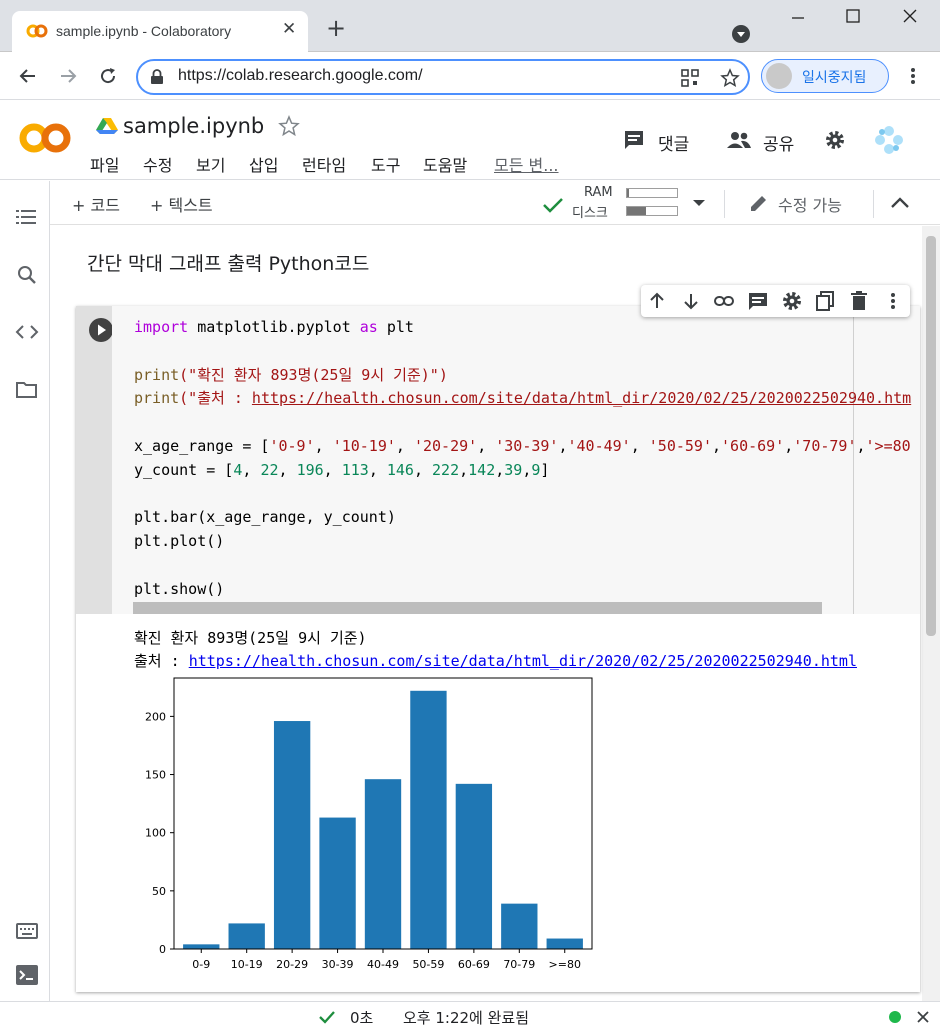 The width and height of the screenshot is (940, 1032). Describe the element at coordinates (443, 77) in the screenshot. I see `address-bar: https://colab.research.google.com/` at that location.